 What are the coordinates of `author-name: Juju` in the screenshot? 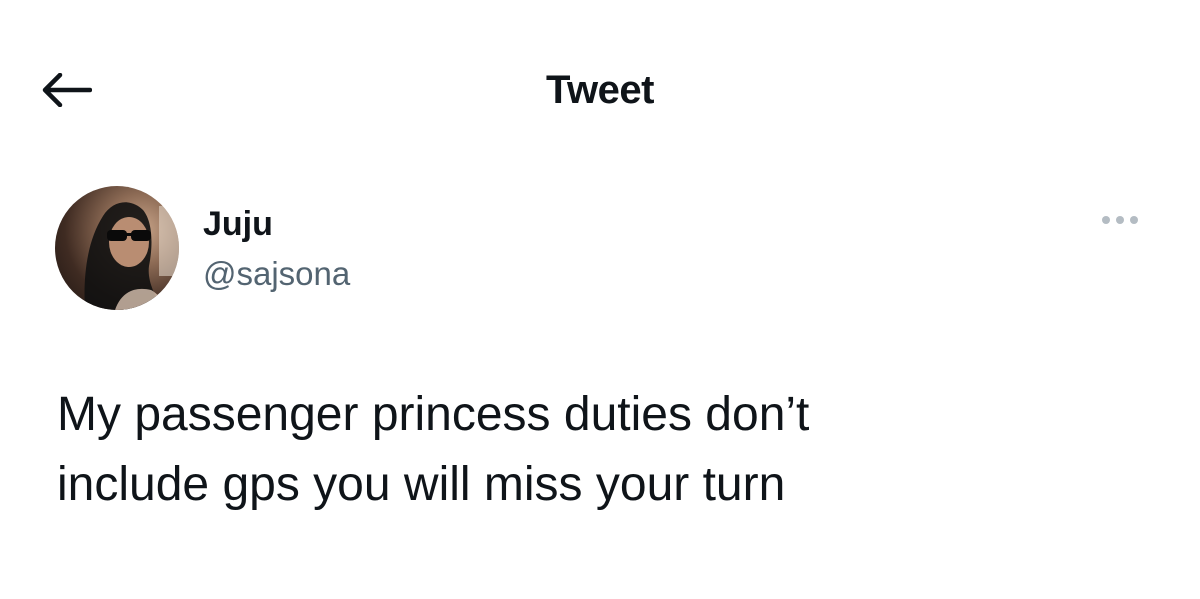 It's located at (238, 224).